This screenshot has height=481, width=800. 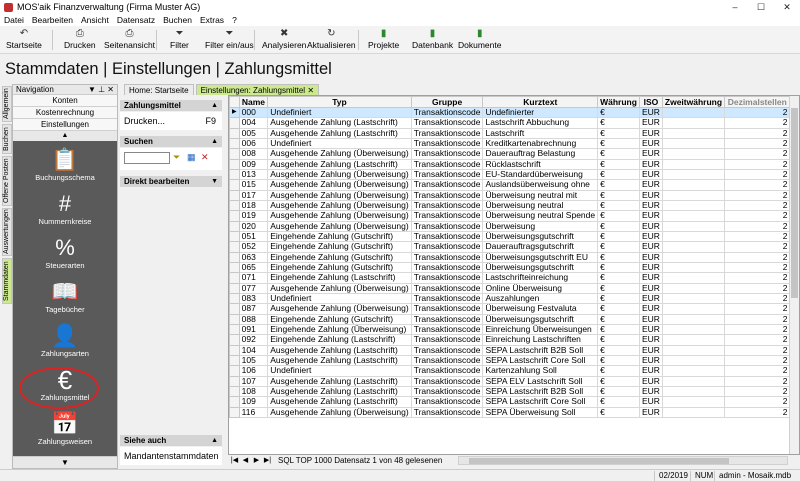 What do you see at coordinates (540, 236) in the screenshot?
I see `cell-kurztext: Überweisungsgutschrift` at bounding box center [540, 236].